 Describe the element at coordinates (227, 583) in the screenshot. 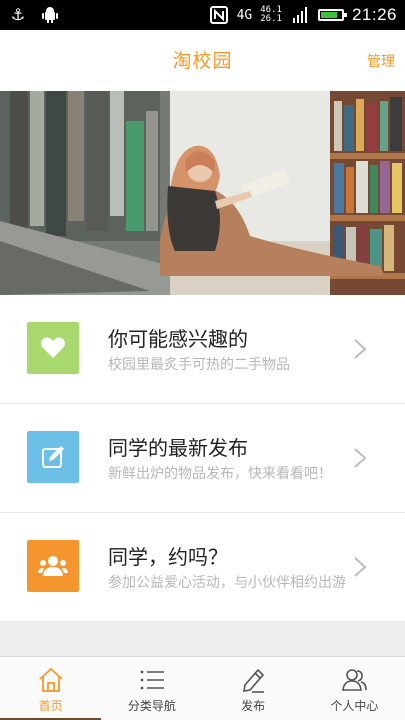

I see `card-subtitle: 参加公益爱心活动，与小伙伴相约出游` at that location.